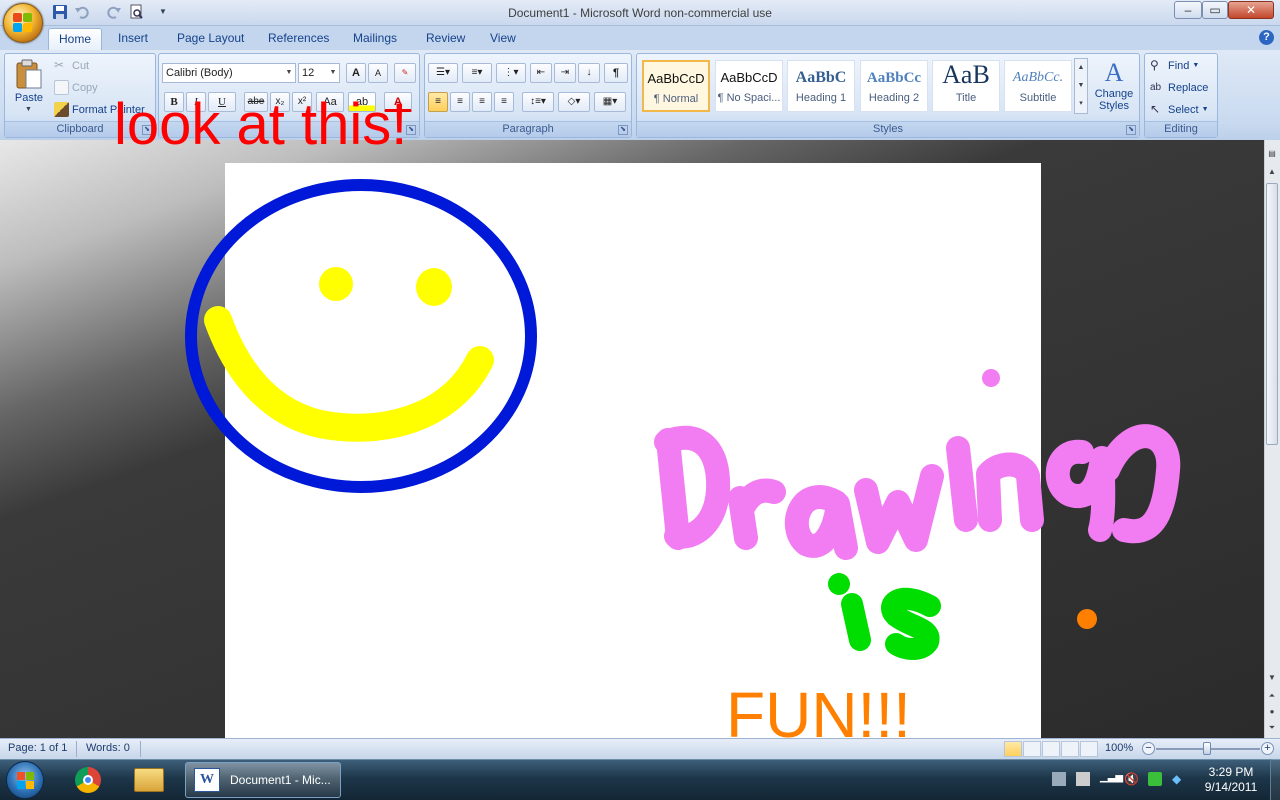 This screenshot has width=1280, height=800. What do you see at coordinates (1119, 748) in the screenshot?
I see `zoom-level: 100%` at bounding box center [1119, 748].